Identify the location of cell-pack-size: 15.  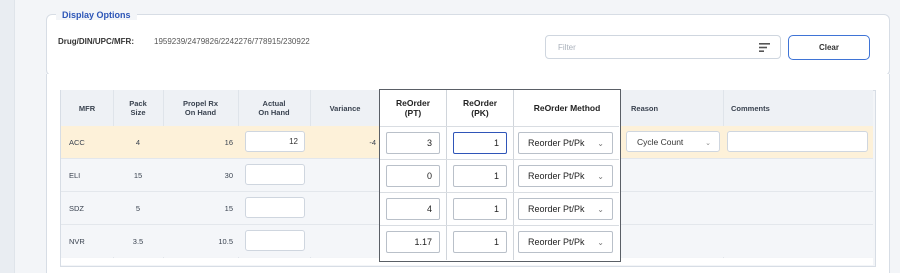
(138, 175).